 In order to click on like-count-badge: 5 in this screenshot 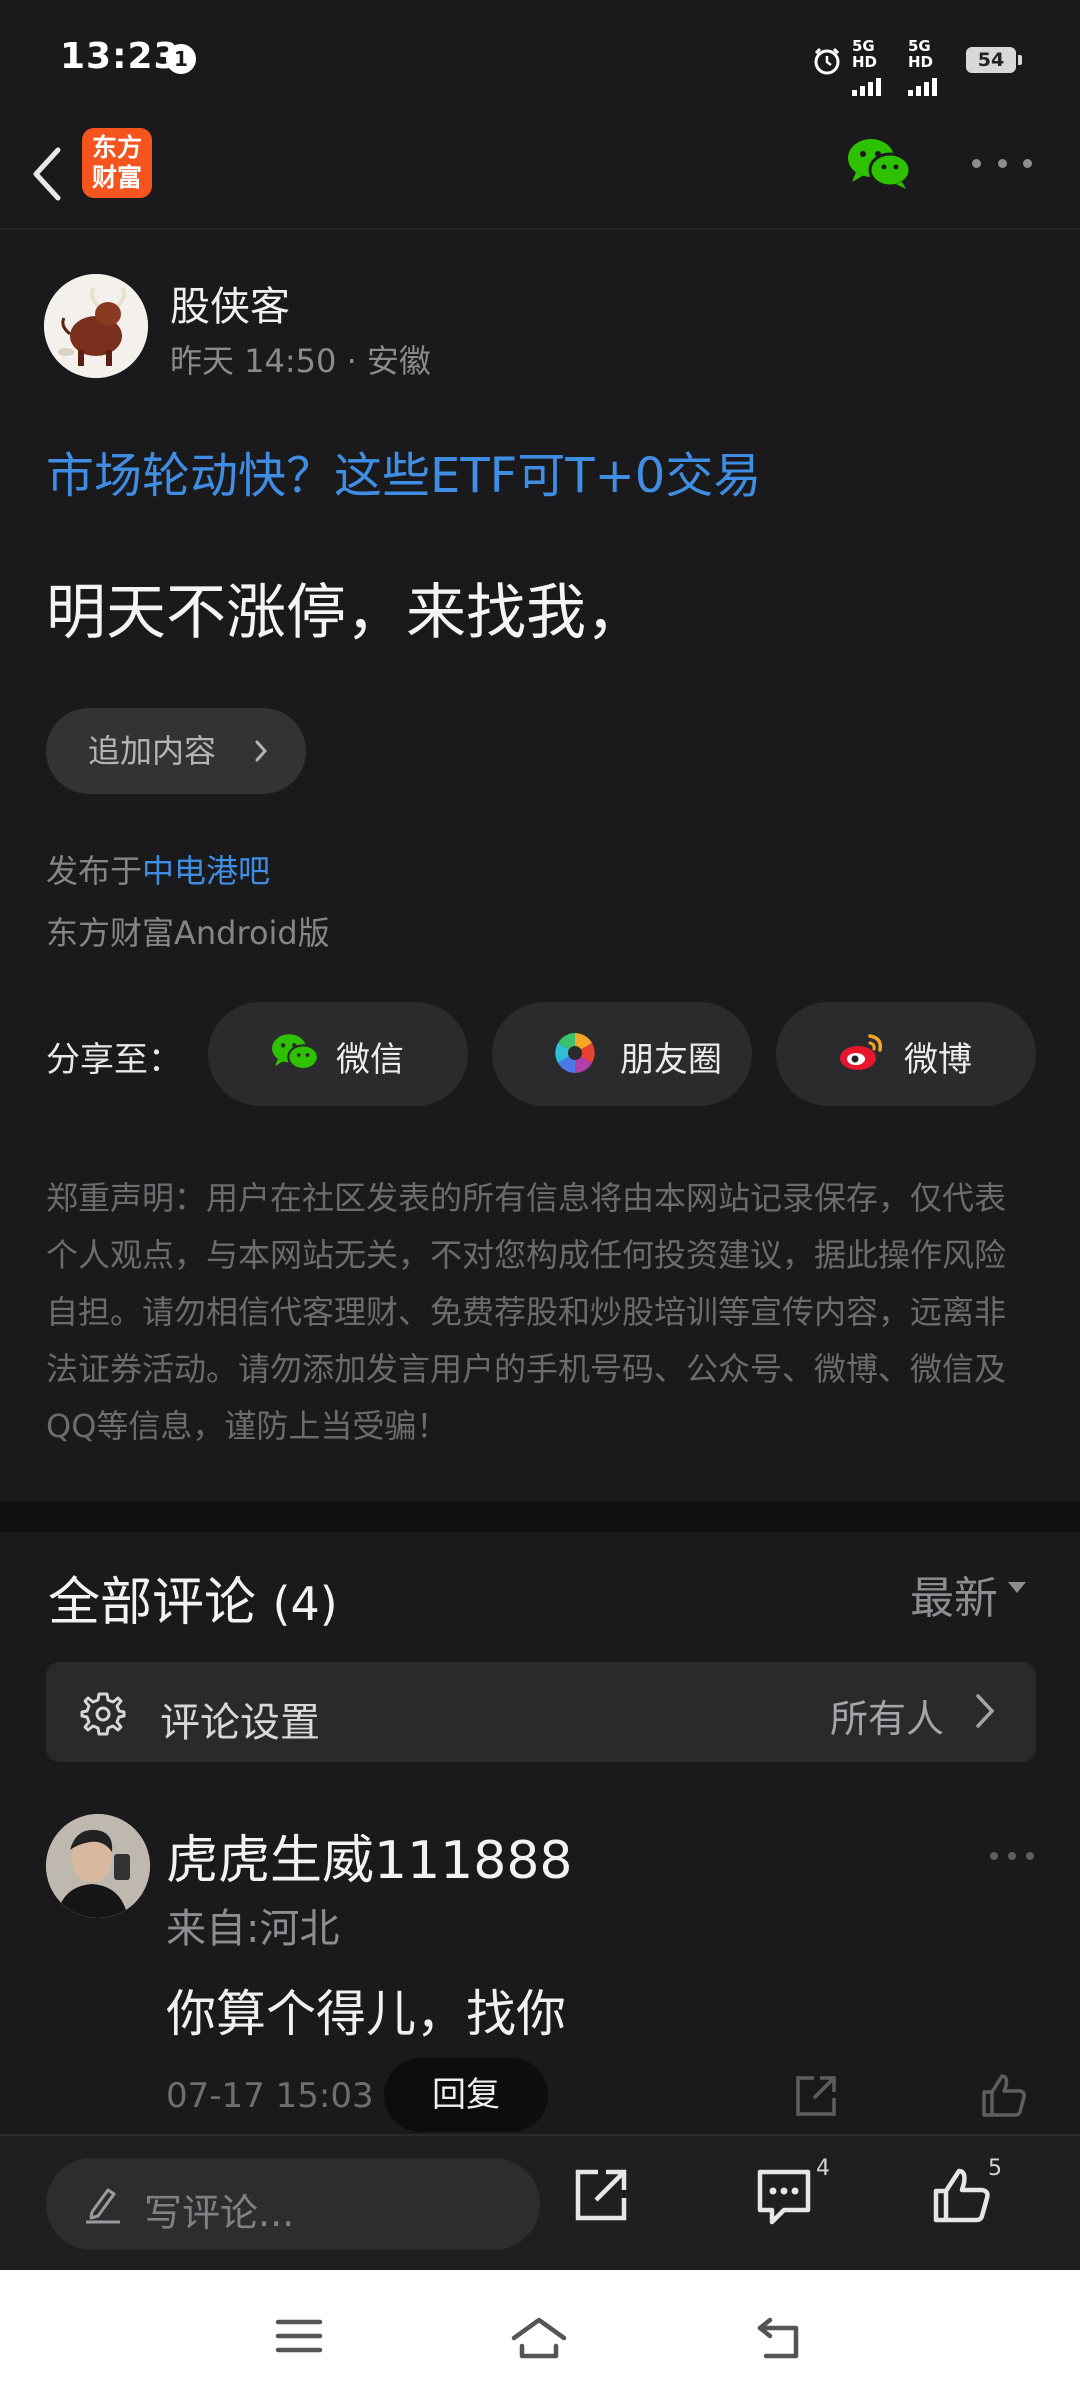, I will do `click(995, 2168)`.